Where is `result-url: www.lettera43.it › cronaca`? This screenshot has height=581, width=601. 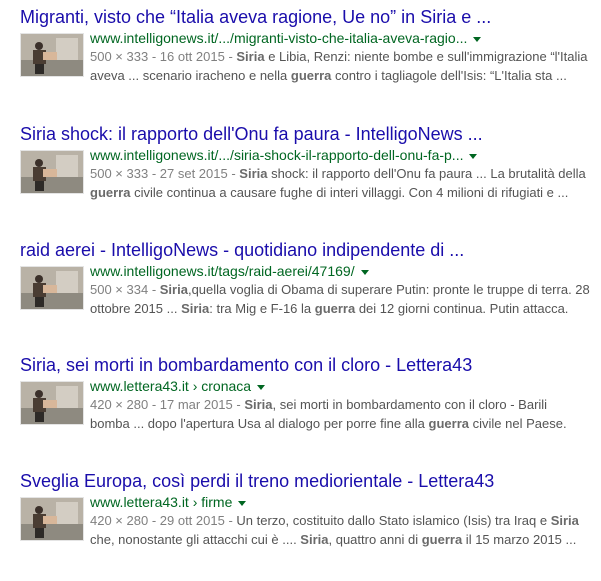
result-url: www.lettera43.it › cronaca is located at coordinates (170, 386).